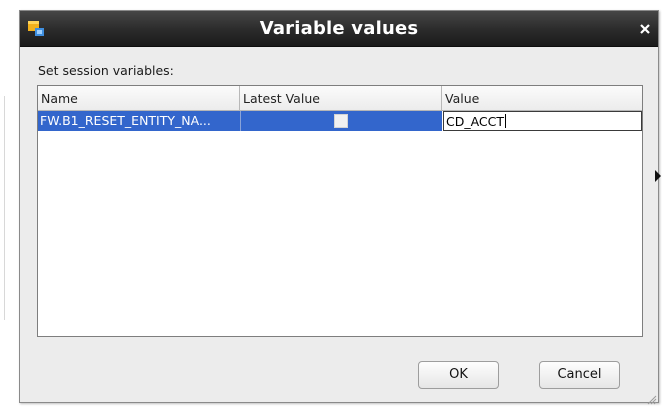 The image size is (662, 410). Describe the element at coordinates (4, 208) in the screenshot. I see `background-divider` at that location.